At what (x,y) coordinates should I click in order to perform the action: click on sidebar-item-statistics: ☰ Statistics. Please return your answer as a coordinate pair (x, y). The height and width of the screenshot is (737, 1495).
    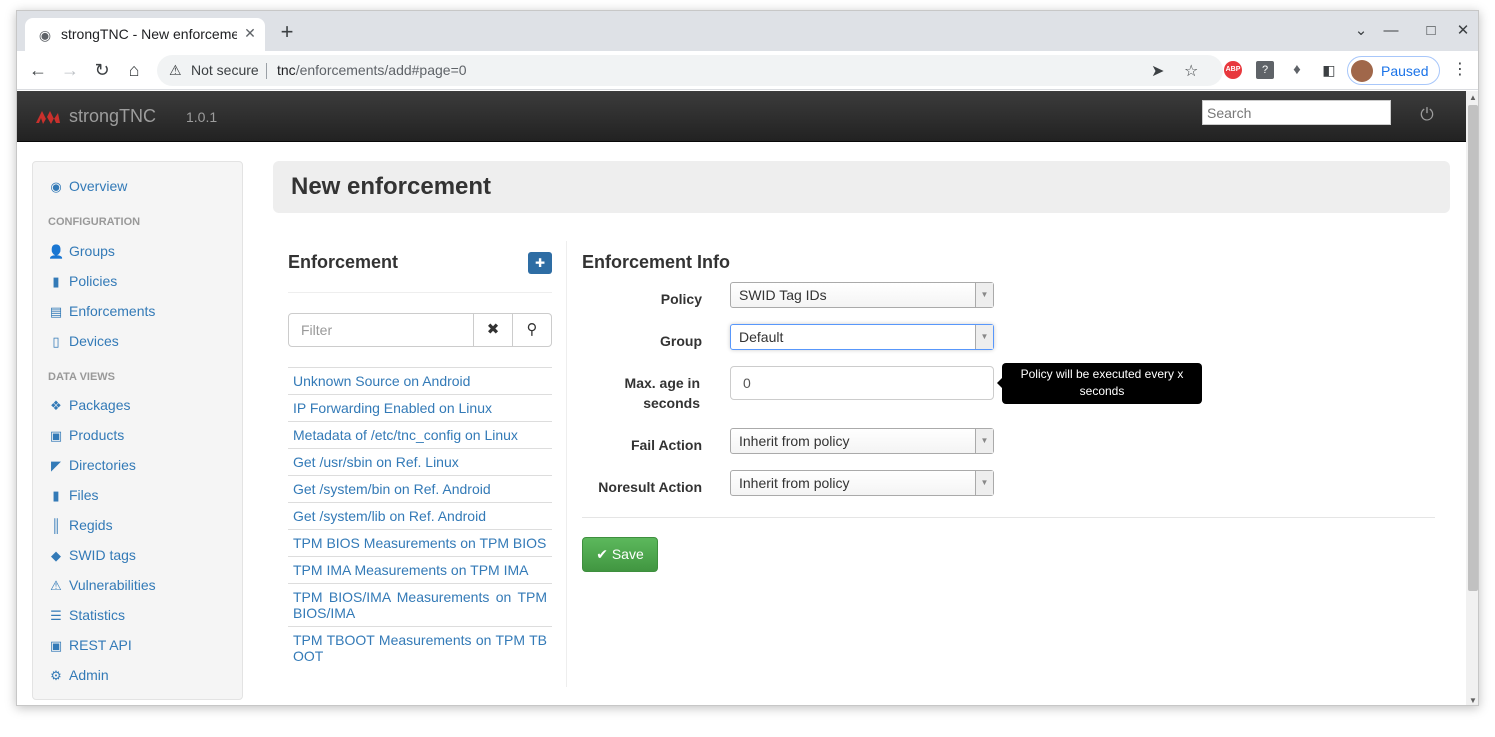
    Looking at the image, I should click on (86, 617).